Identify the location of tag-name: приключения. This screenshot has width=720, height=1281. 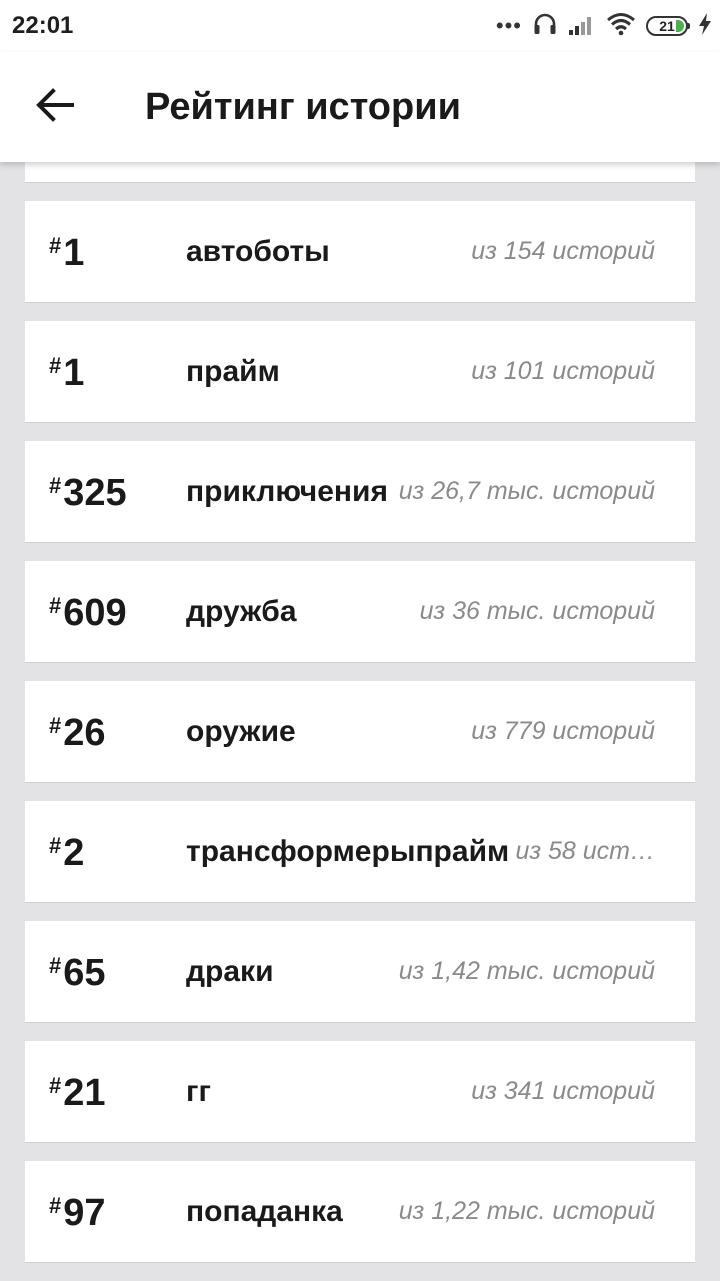
(287, 491).